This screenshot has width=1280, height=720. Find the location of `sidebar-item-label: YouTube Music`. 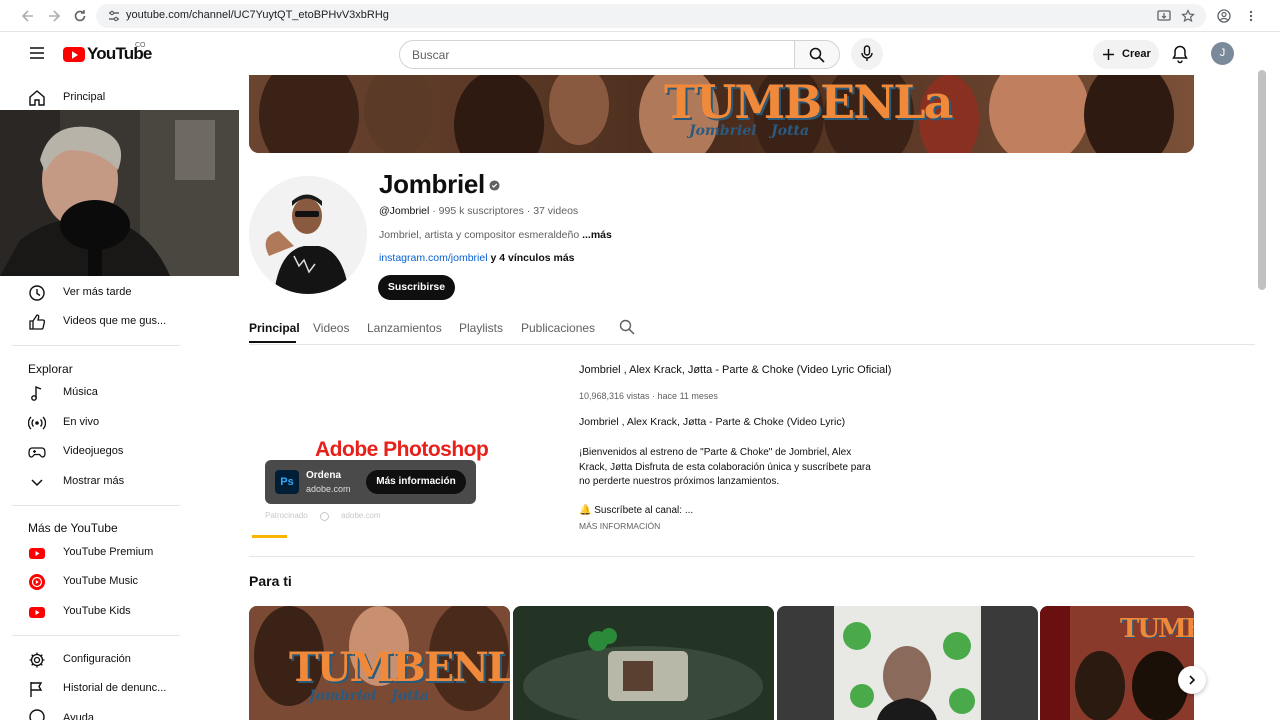

sidebar-item-label: YouTube Music is located at coordinates (101, 581).